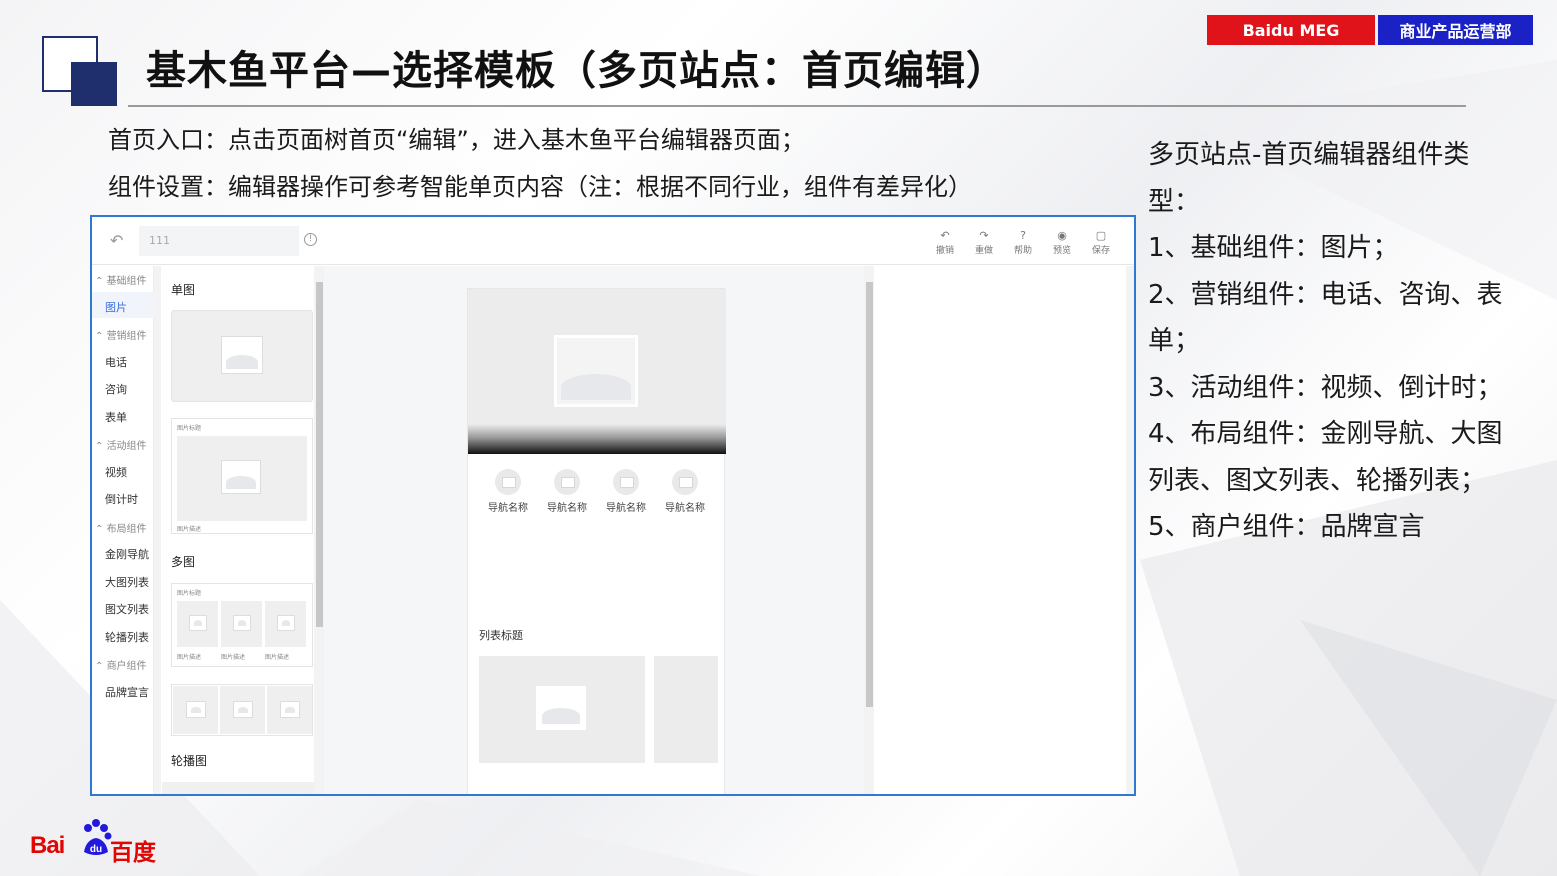 The width and height of the screenshot is (1557, 876). Describe the element at coordinates (1286, 527) in the screenshot. I see `panel-item-merchant: 5、商户组件：品牌宣言` at that location.